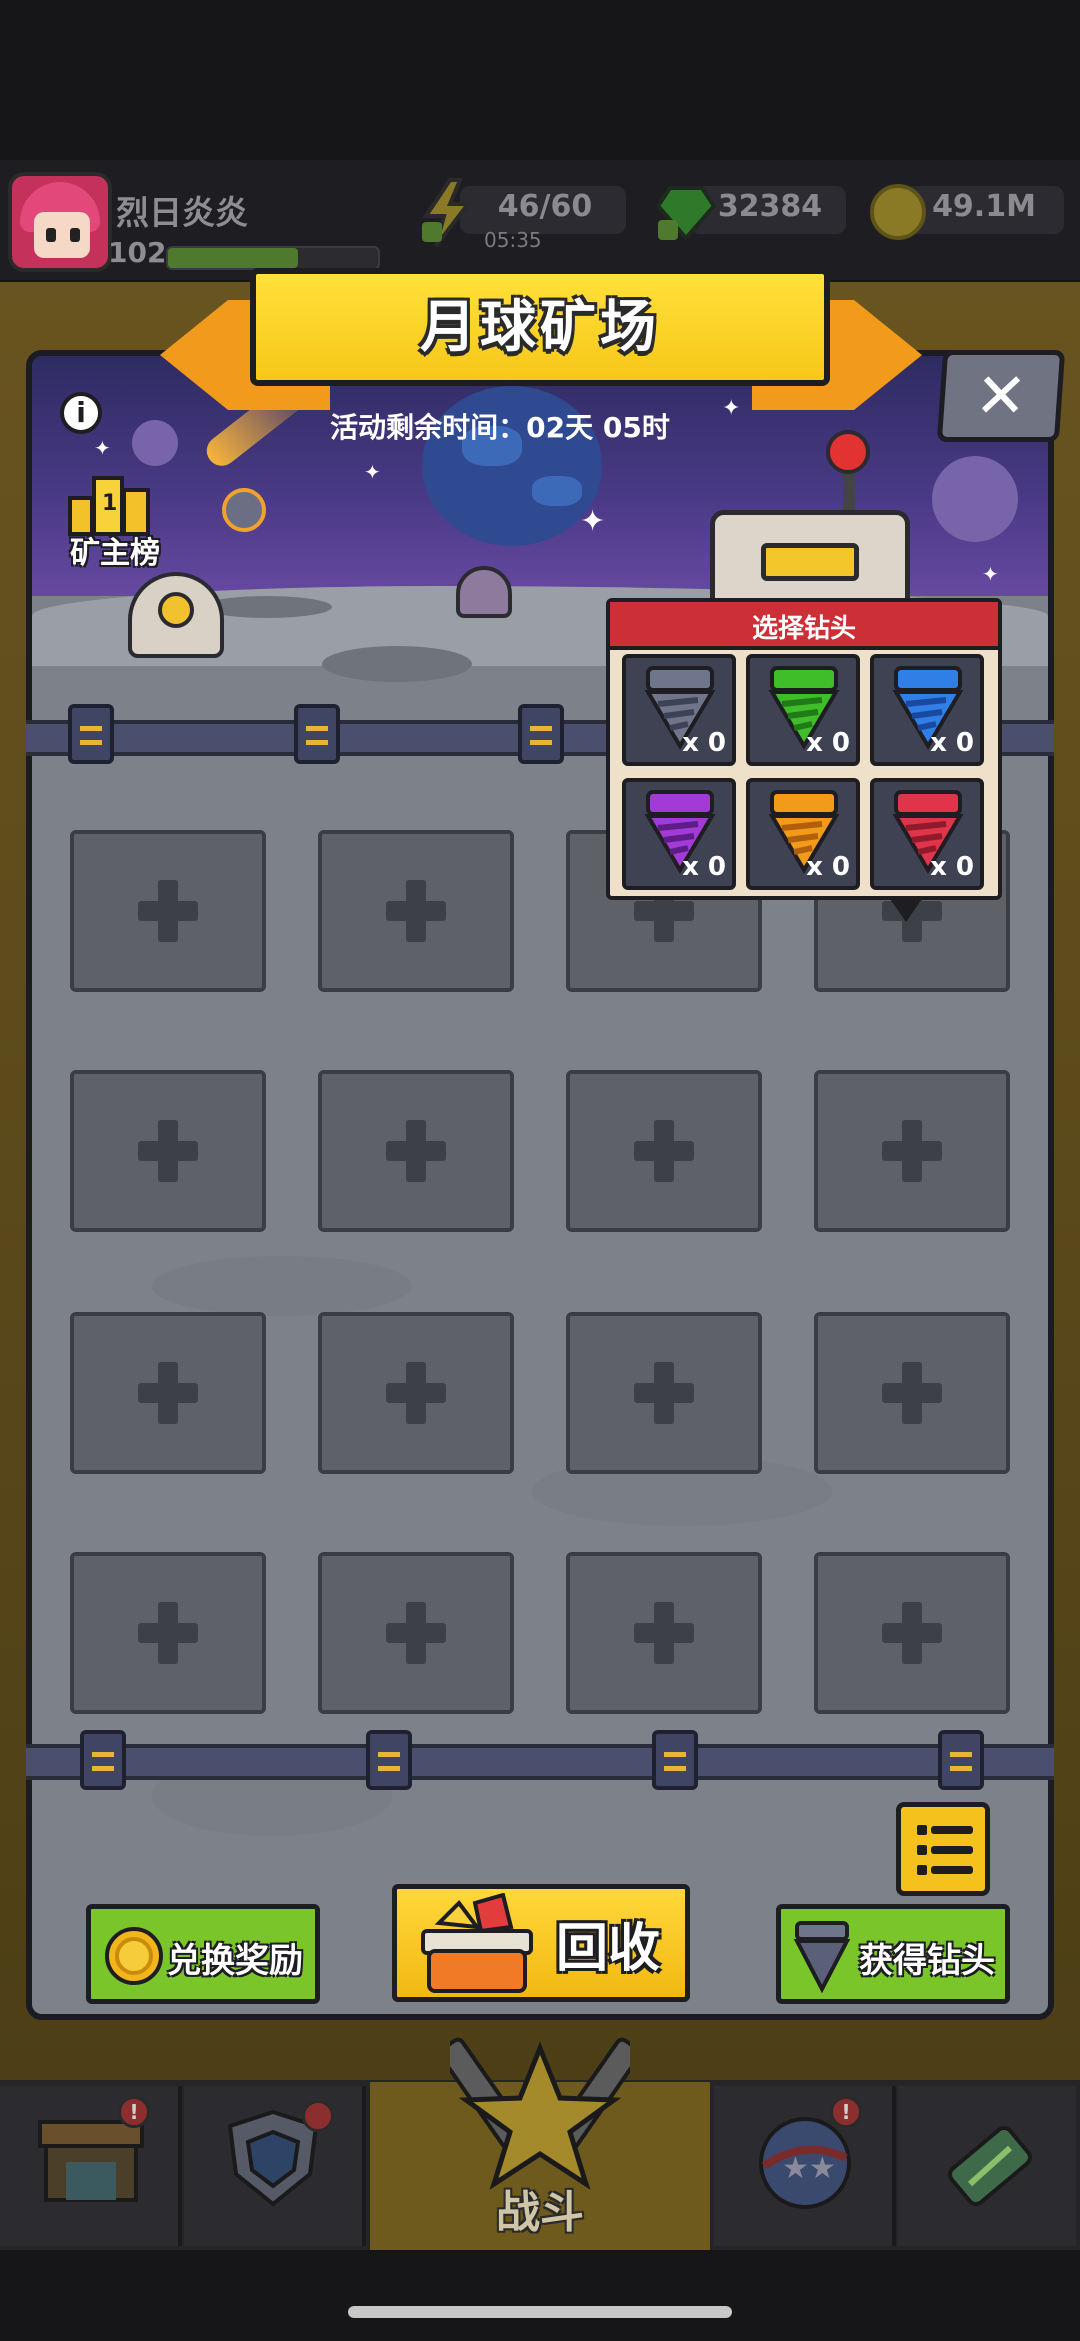  What do you see at coordinates (81, 413) in the screenshot?
I see `info-button: i` at bounding box center [81, 413].